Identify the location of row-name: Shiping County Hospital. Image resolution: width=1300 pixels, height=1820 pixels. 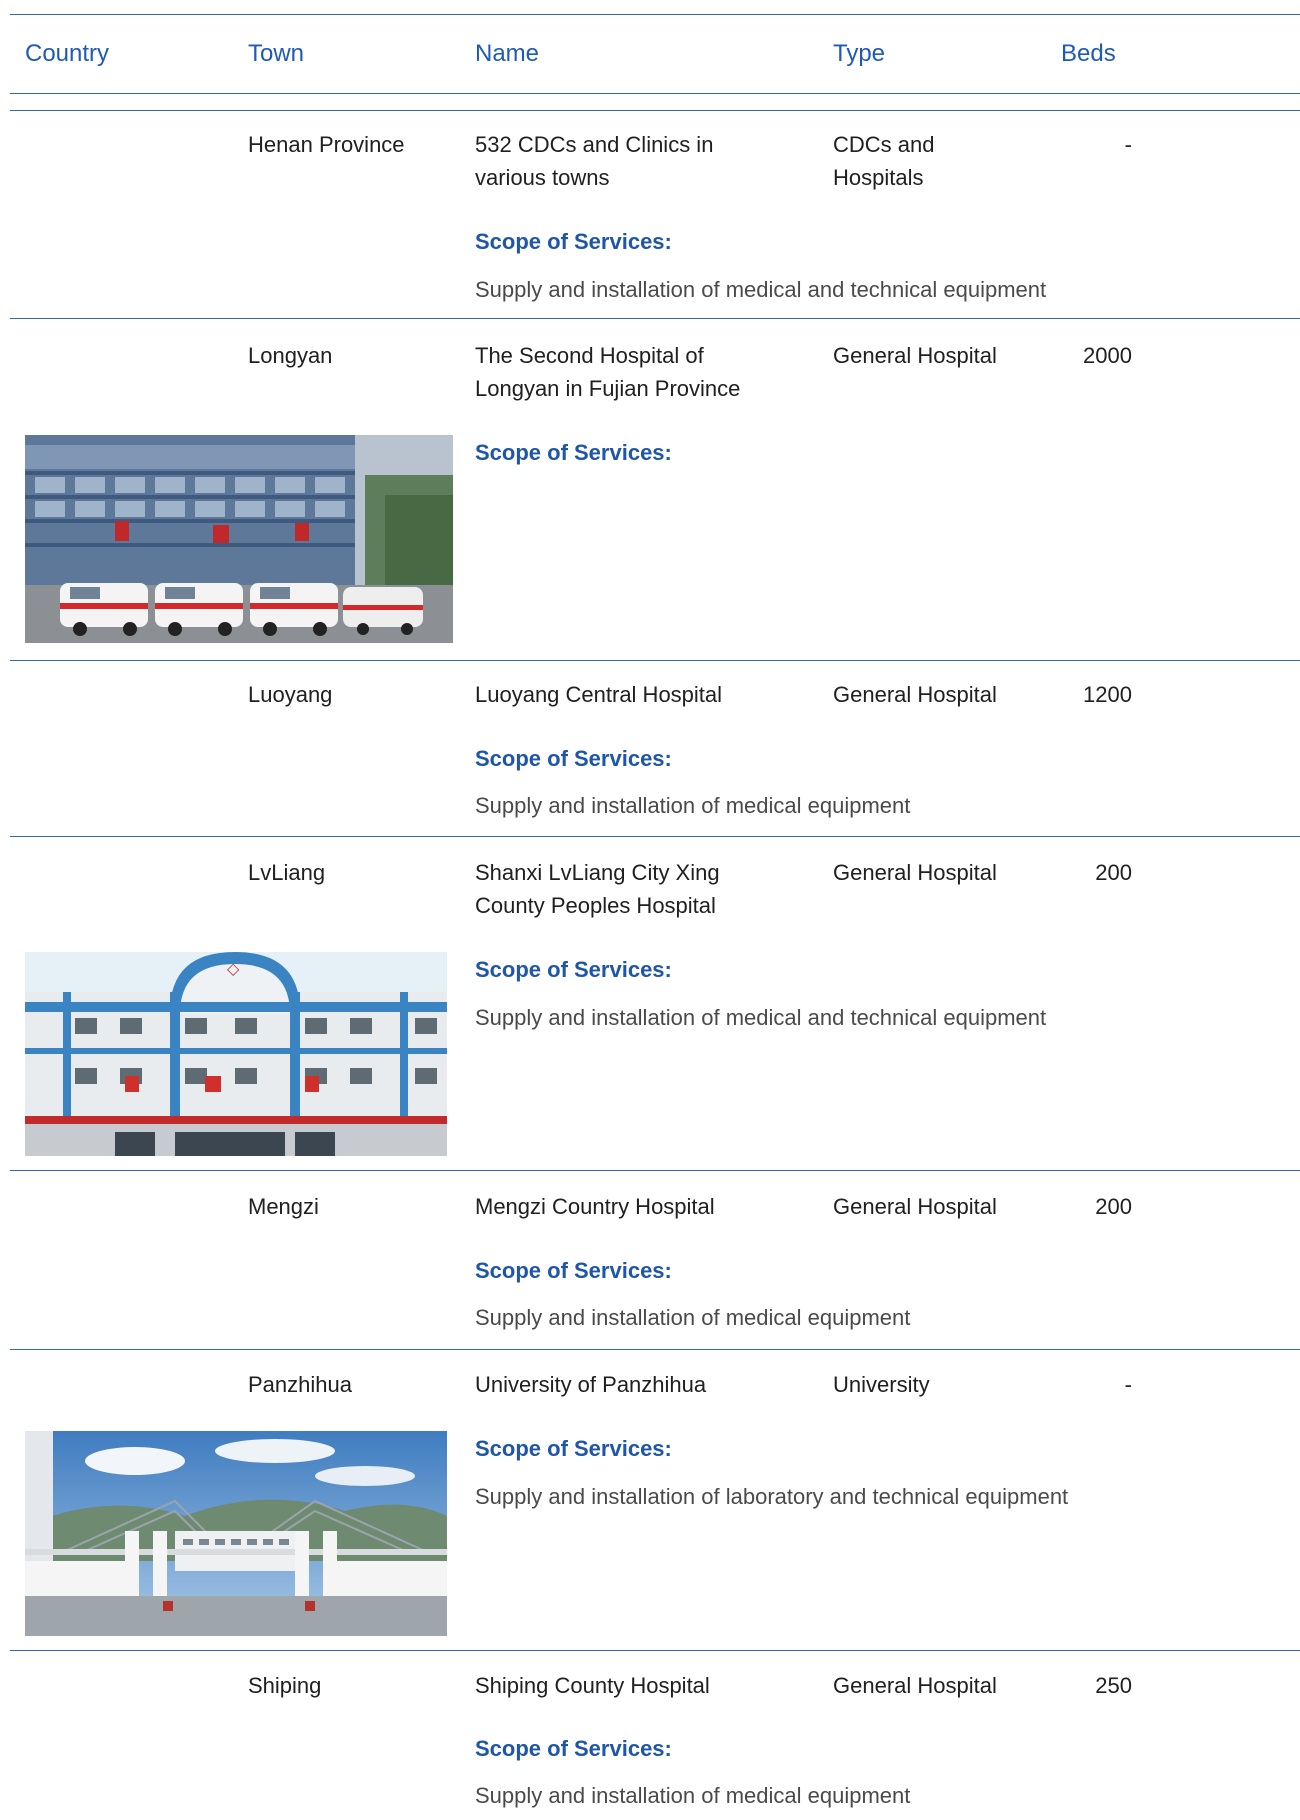
(592, 1685).